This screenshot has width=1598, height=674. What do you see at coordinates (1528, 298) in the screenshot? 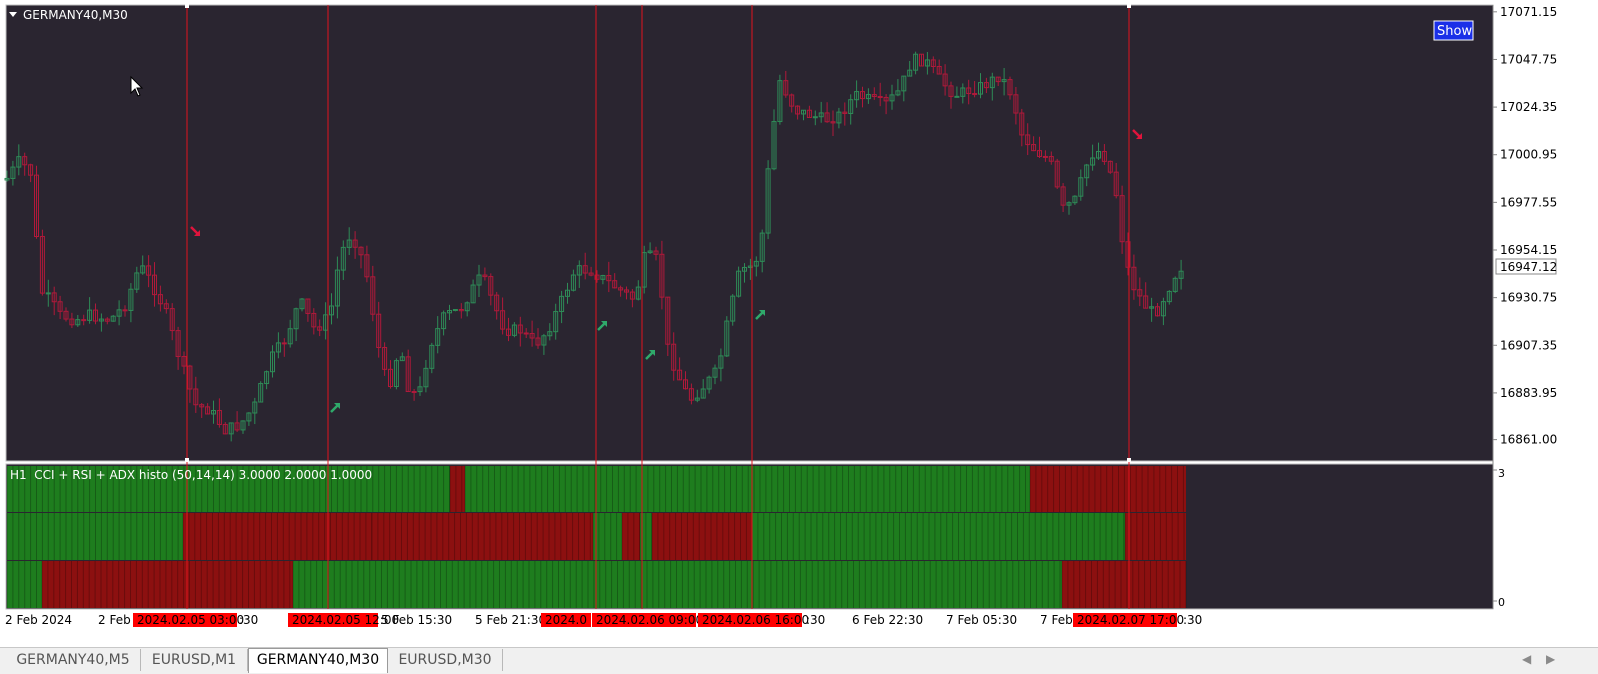
I see `price-tick-label: 16930.75` at bounding box center [1528, 298].